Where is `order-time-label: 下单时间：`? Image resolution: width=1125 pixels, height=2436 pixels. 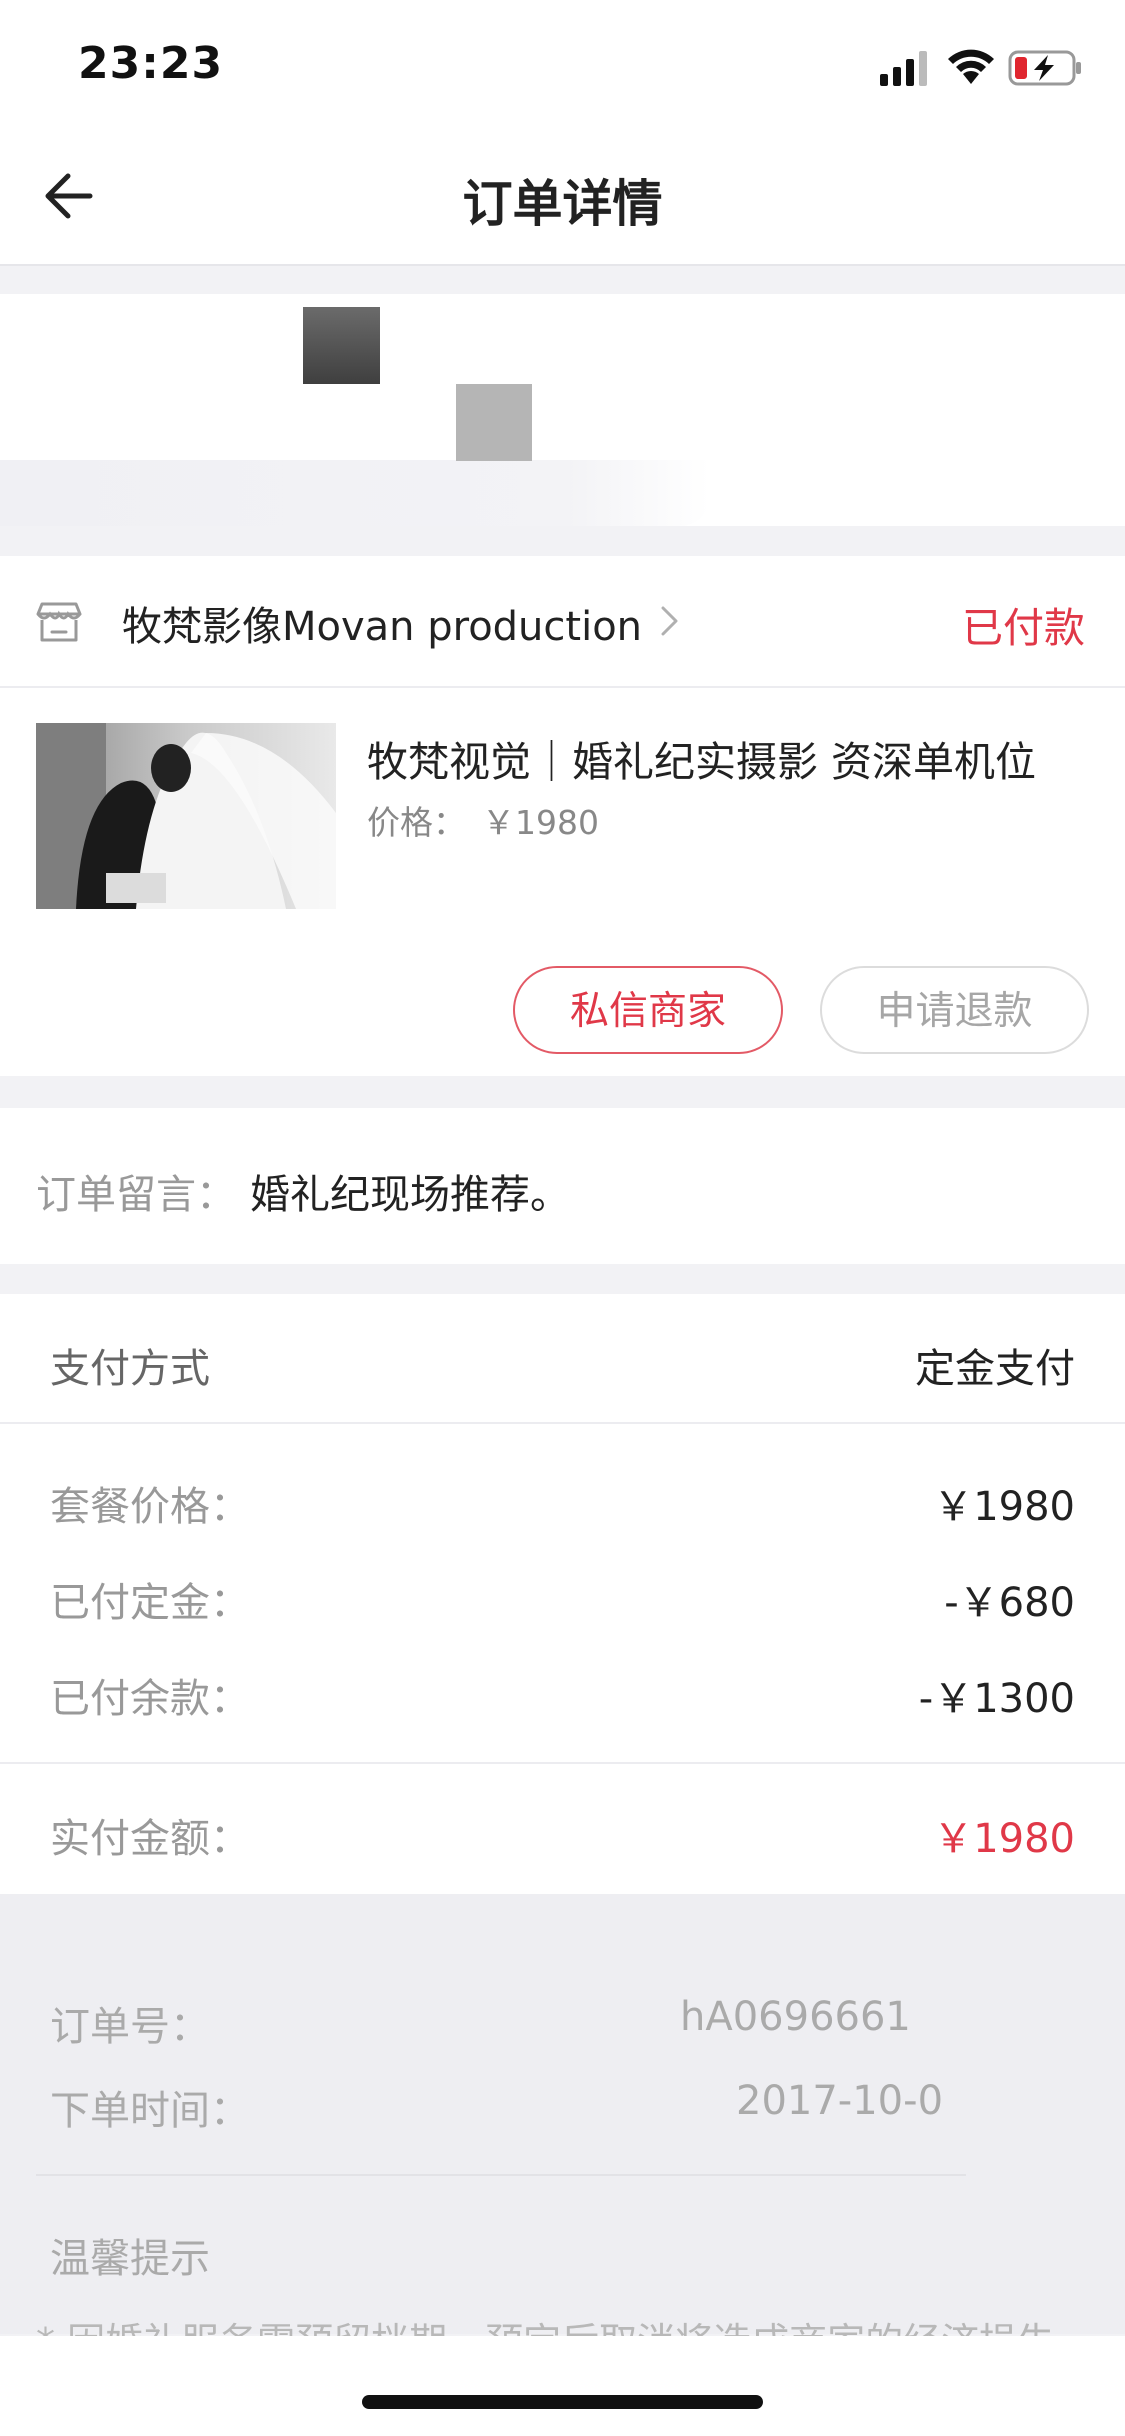
order-time-label: 下单时间： is located at coordinates (150, 2111).